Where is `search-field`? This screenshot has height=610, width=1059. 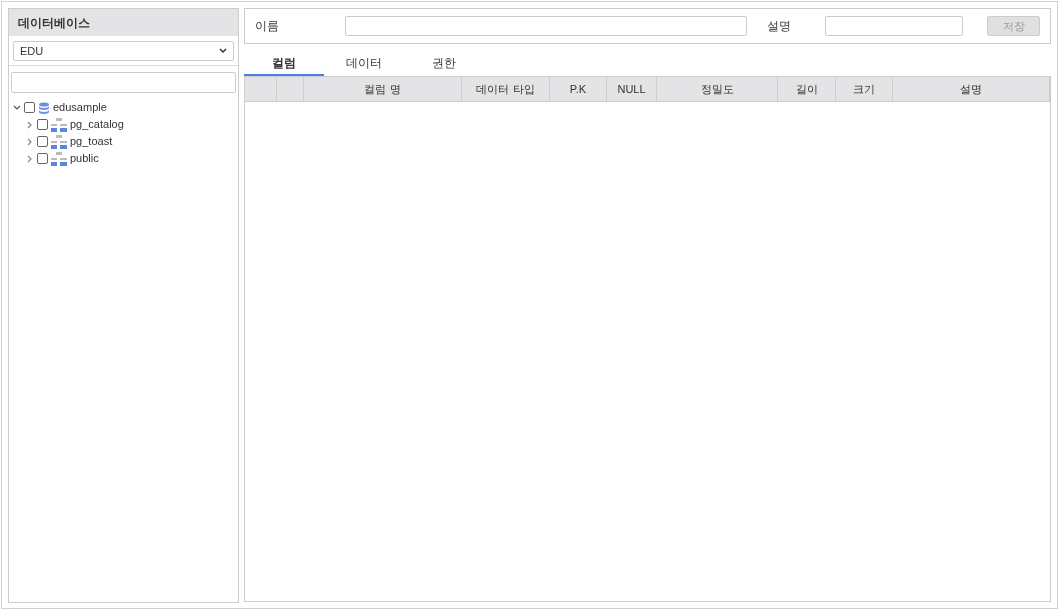
search-field is located at coordinates (123, 82).